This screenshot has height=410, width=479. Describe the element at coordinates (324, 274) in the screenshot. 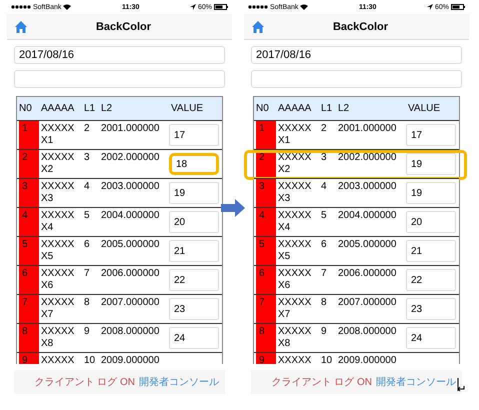

I see `table-cell-text: 7` at that location.